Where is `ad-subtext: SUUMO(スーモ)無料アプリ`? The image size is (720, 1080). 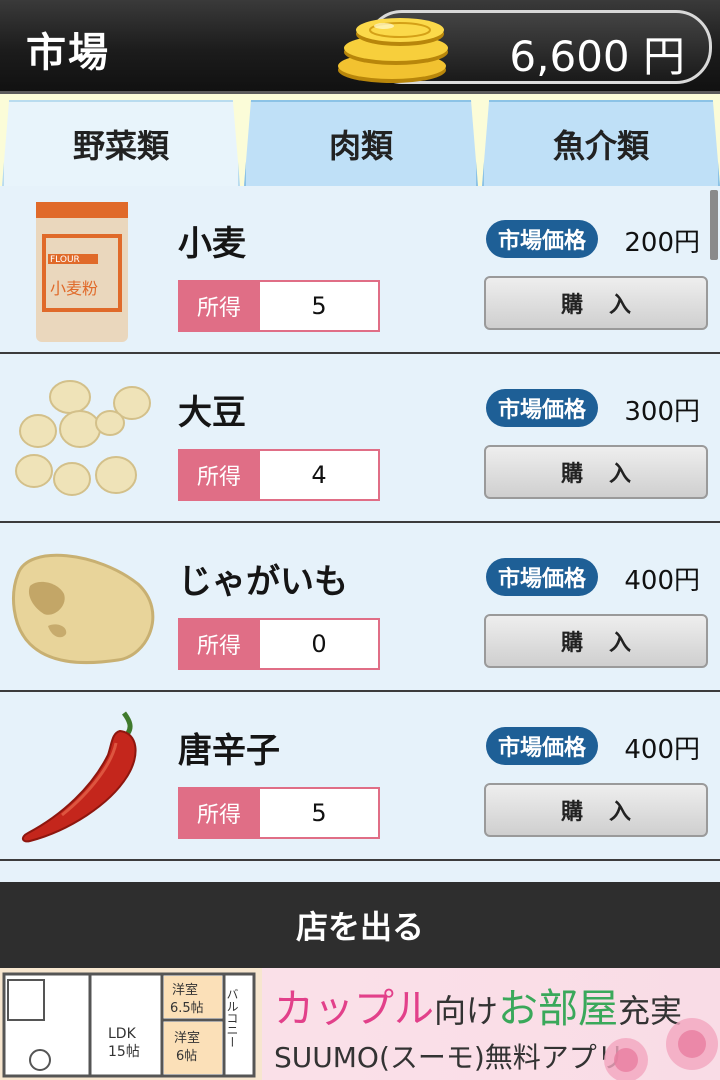
ad-subtext: SUUMO(スーモ)無料アプリ is located at coordinates (449, 1057).